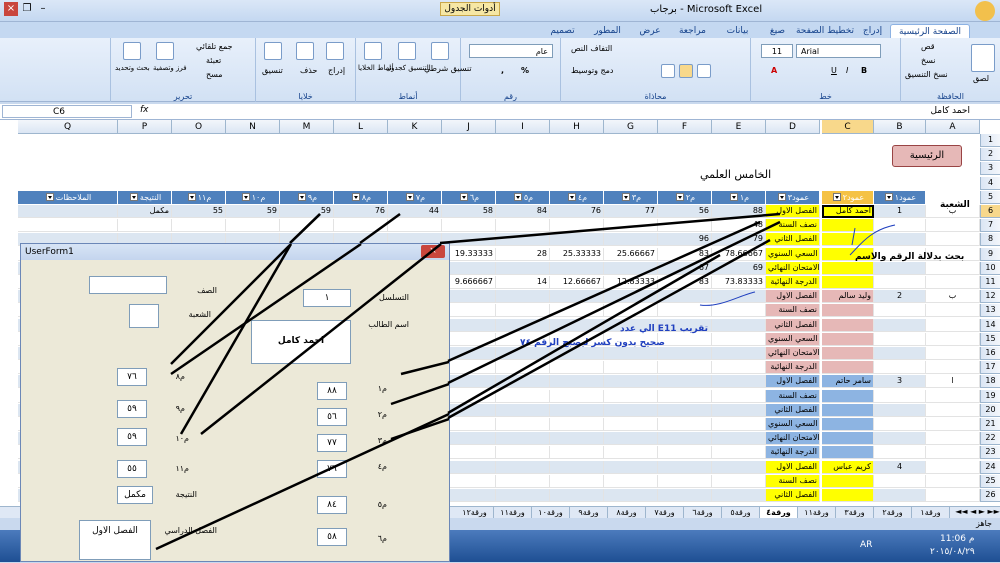  I want to click on cell-styles-icon, so click(373, 51).